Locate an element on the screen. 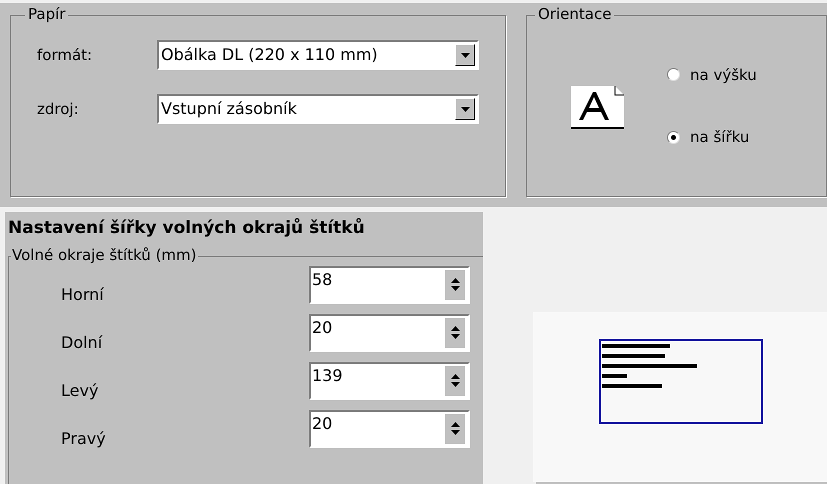 The height and width of the screenshot is (484, 827). orientation-icon is located at coordinates (598, 106).